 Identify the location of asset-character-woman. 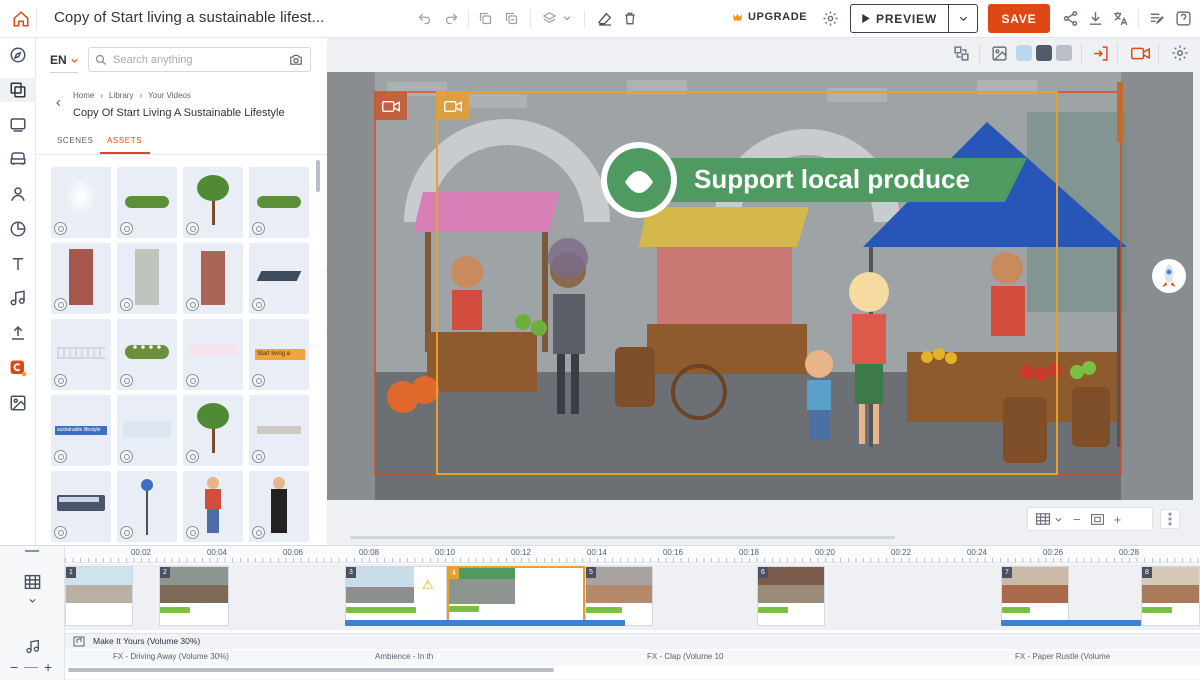
(279, 506).